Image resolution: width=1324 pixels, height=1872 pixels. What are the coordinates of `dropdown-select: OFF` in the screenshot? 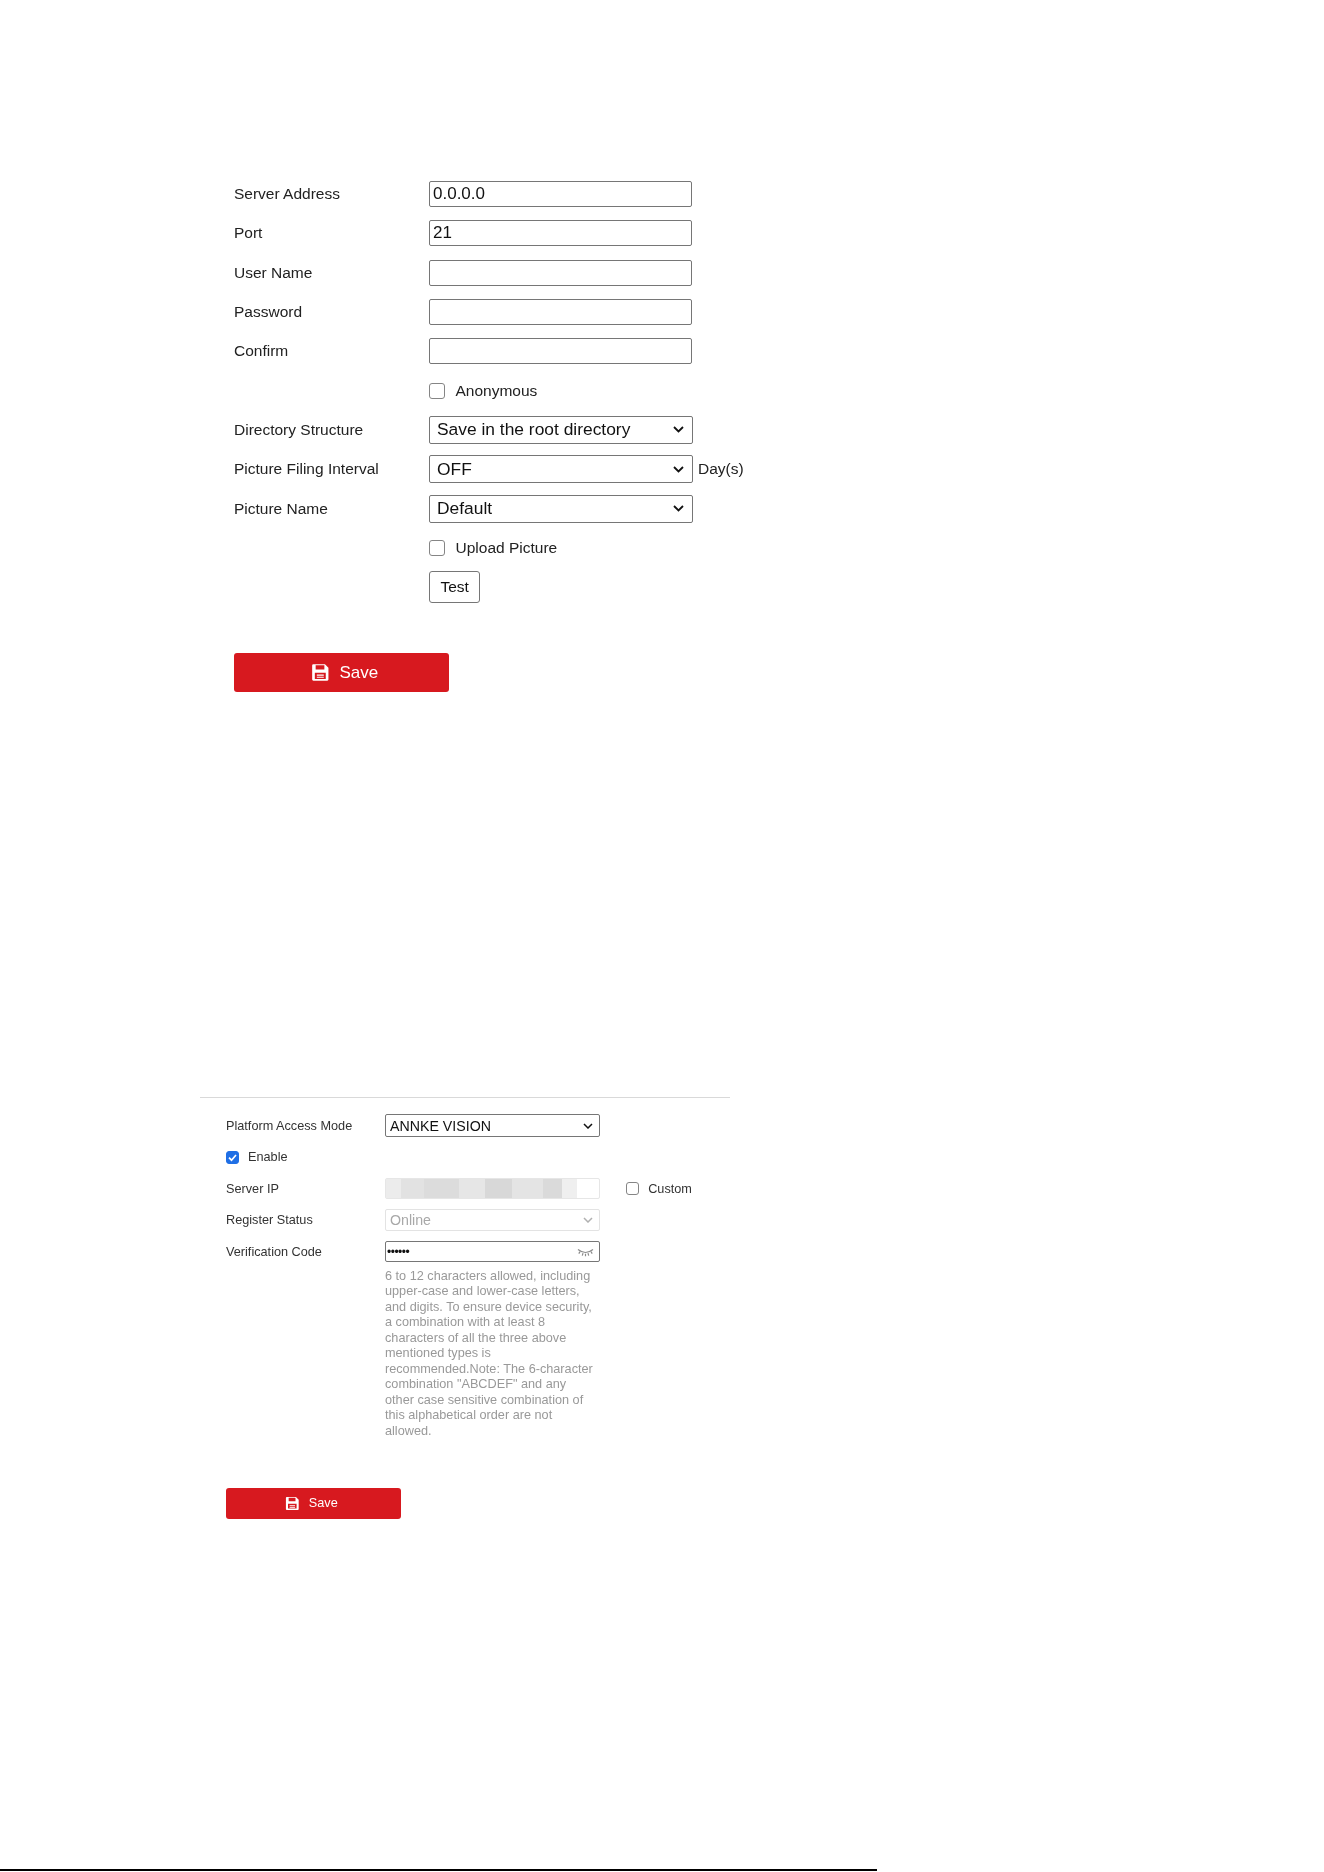 It's located at (561, 469).